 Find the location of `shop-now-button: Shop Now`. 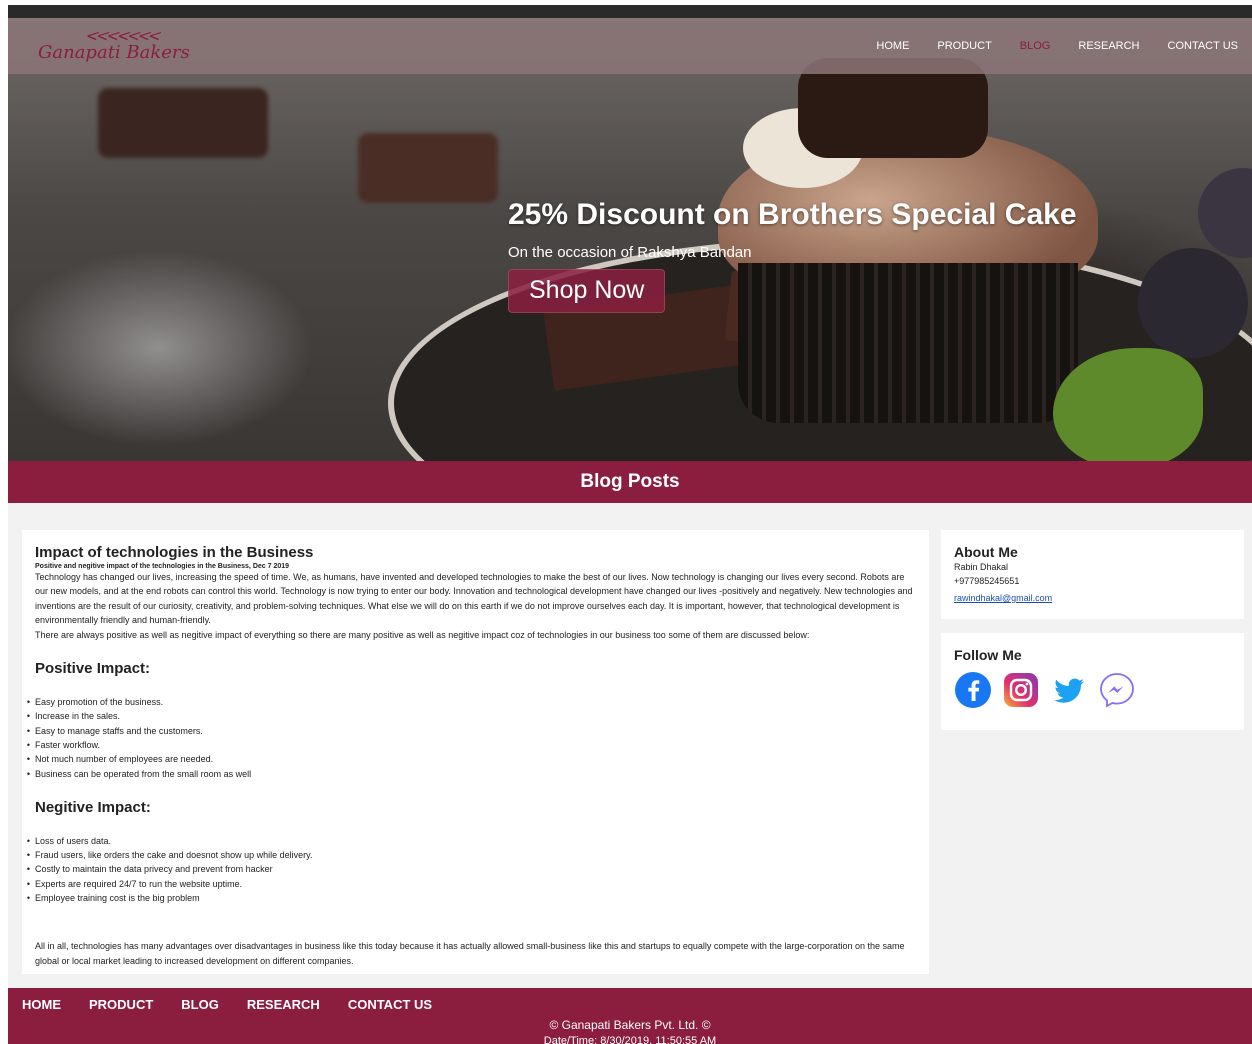

shop-now-button: Shop Now is located at coordinates (587, 291).